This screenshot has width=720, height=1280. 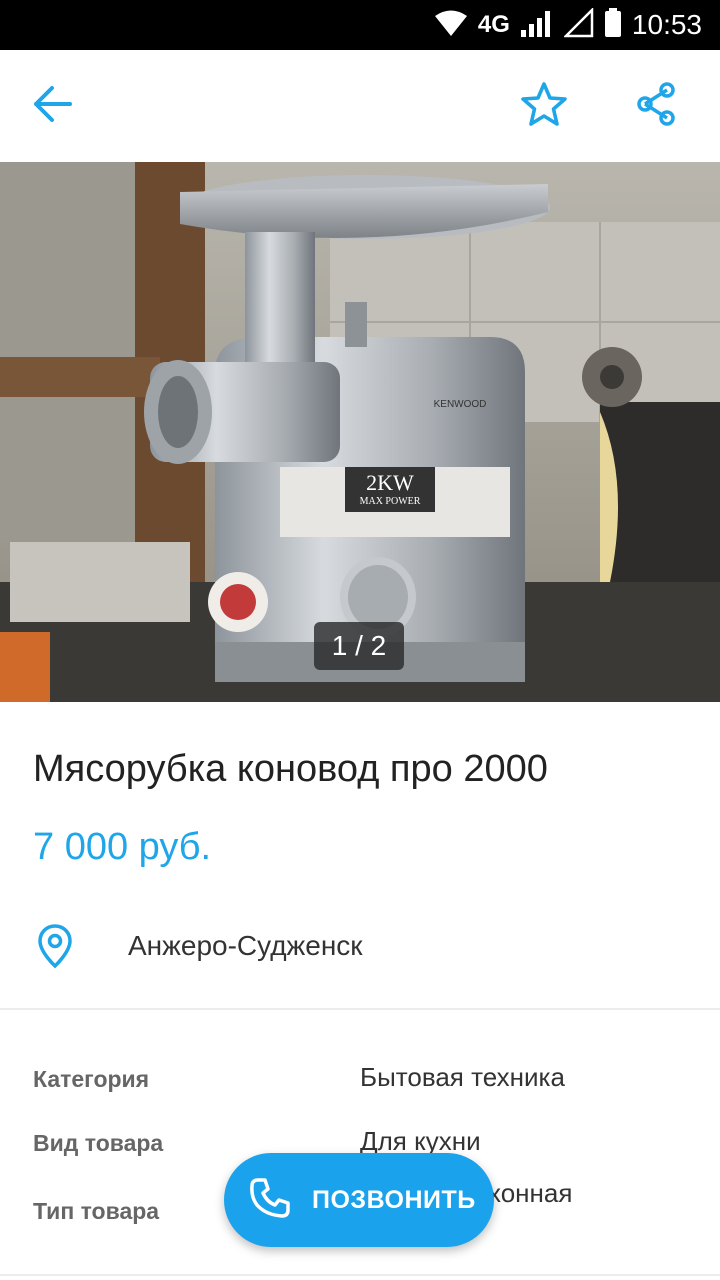 I want to click on phone-icon, so click(x=270, y=1200).